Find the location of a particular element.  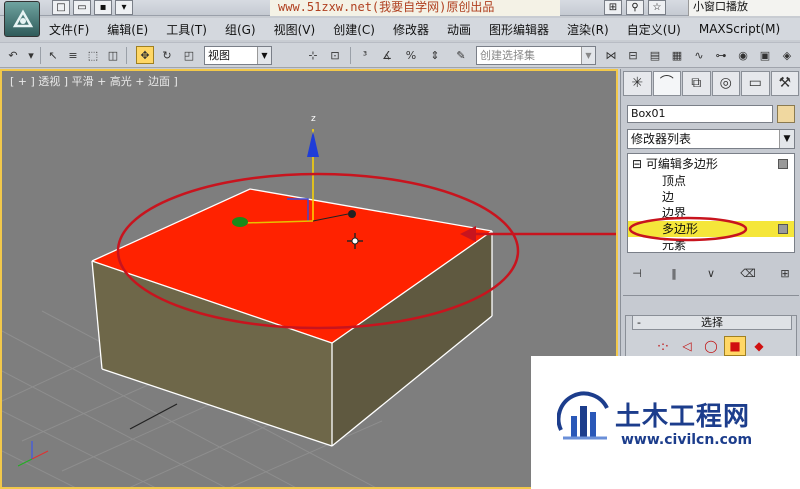

modifier-stack: ⊟ 可编辑多边形 顶点 边 边界 多边形 元素 is located at coordinates (711, 203).